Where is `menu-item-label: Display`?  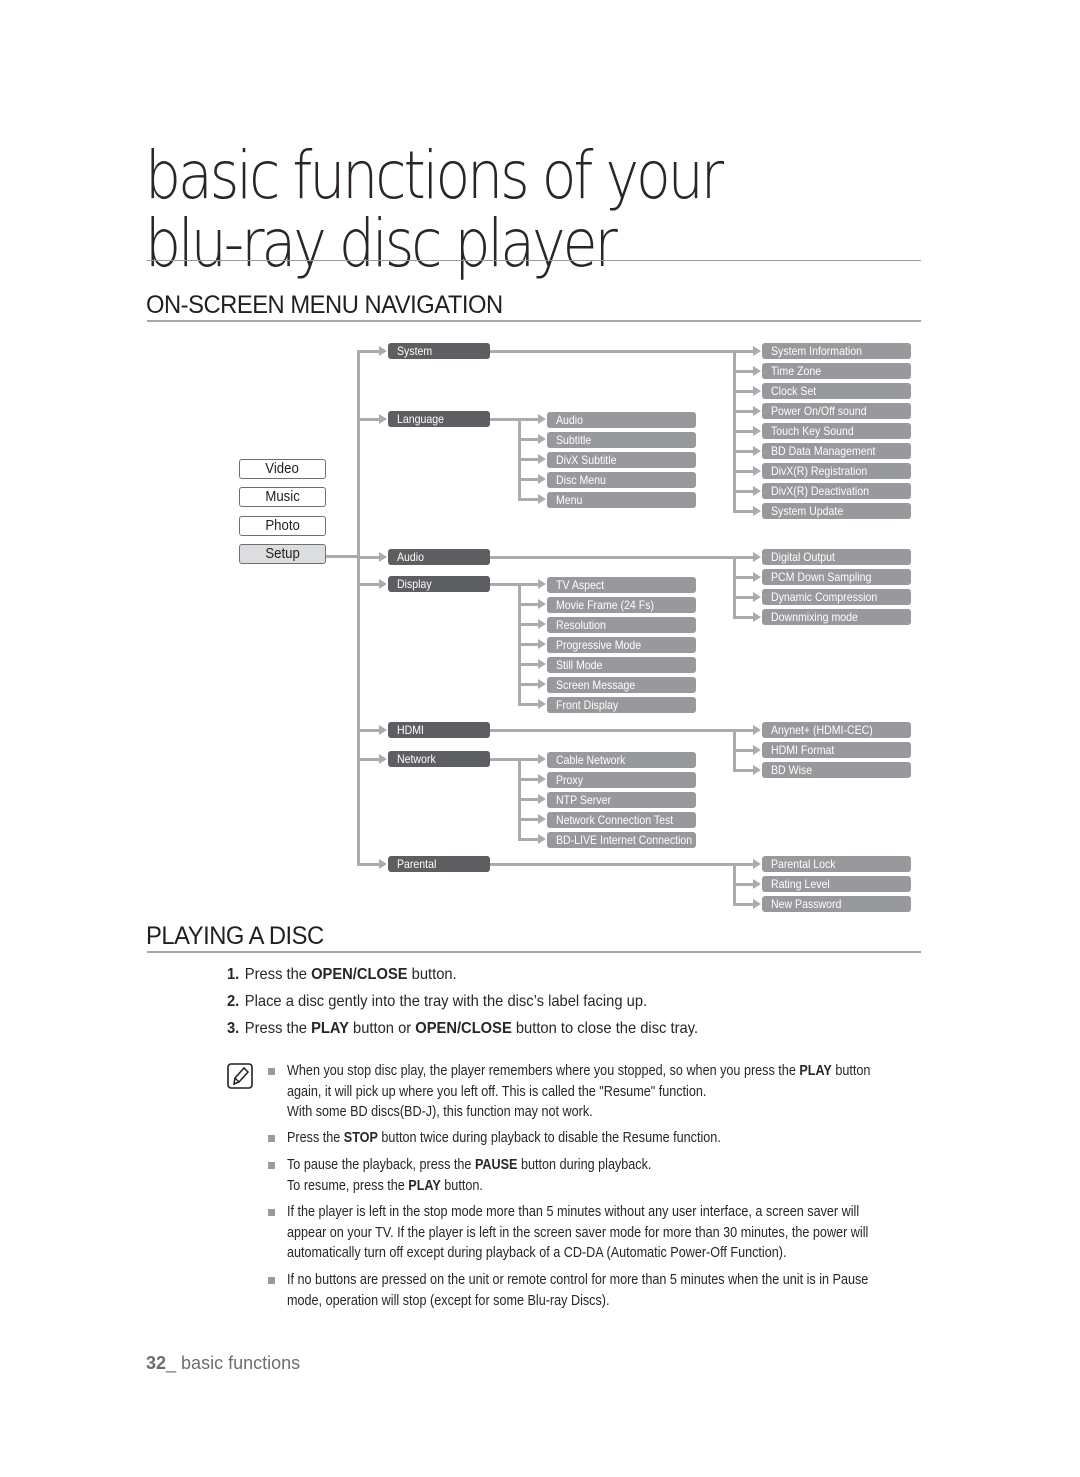 menu-item-label: Display is located at coordinates (414, 584).